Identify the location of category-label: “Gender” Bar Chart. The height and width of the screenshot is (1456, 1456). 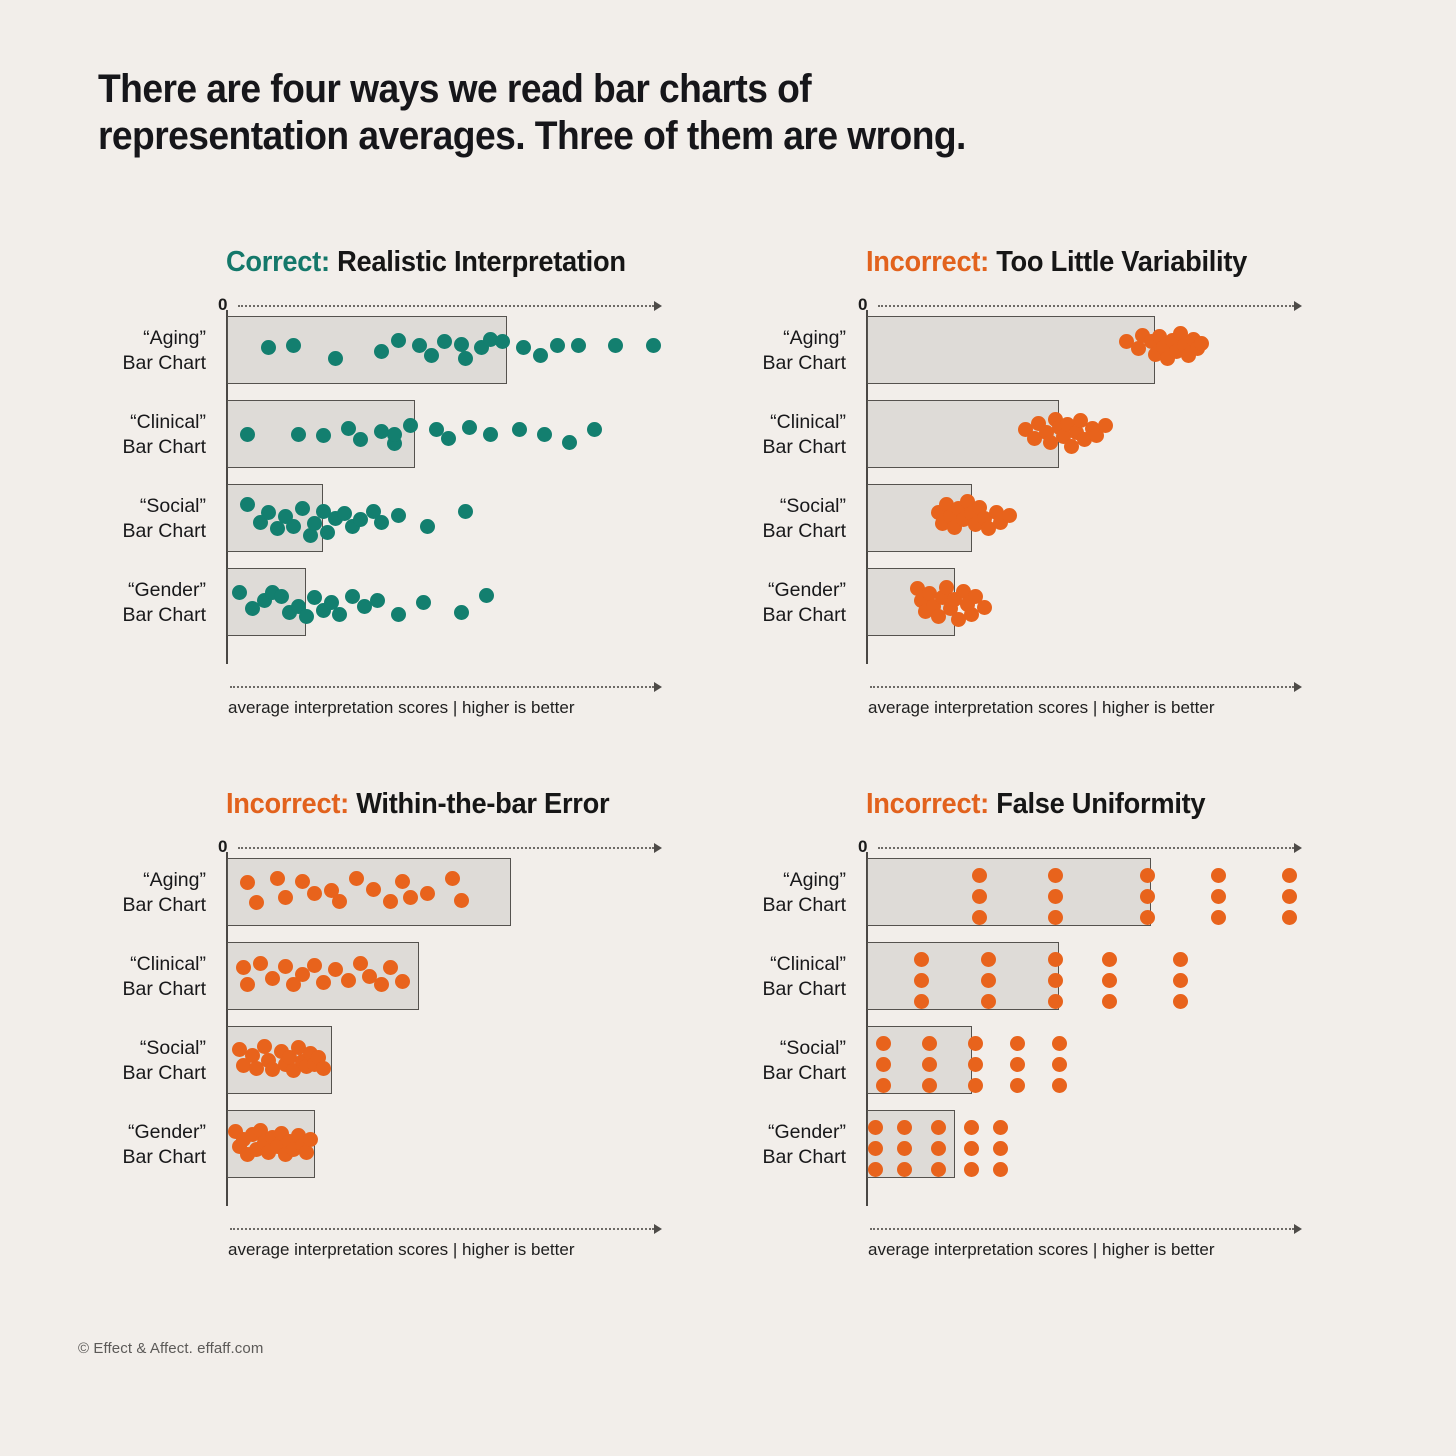
(136, 1145).